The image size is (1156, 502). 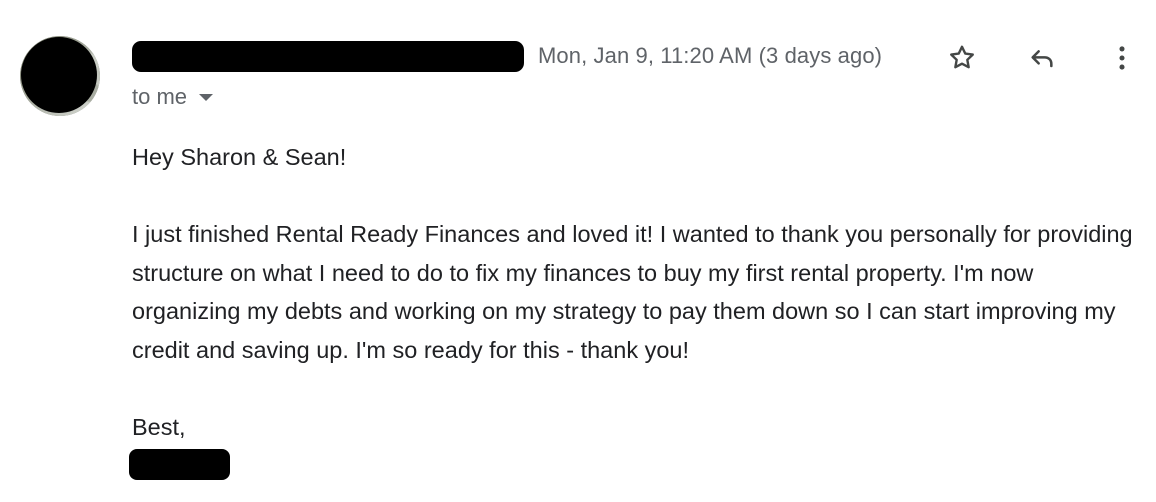 I want to click on signature-name-redacted, so click(x=179, y=464).